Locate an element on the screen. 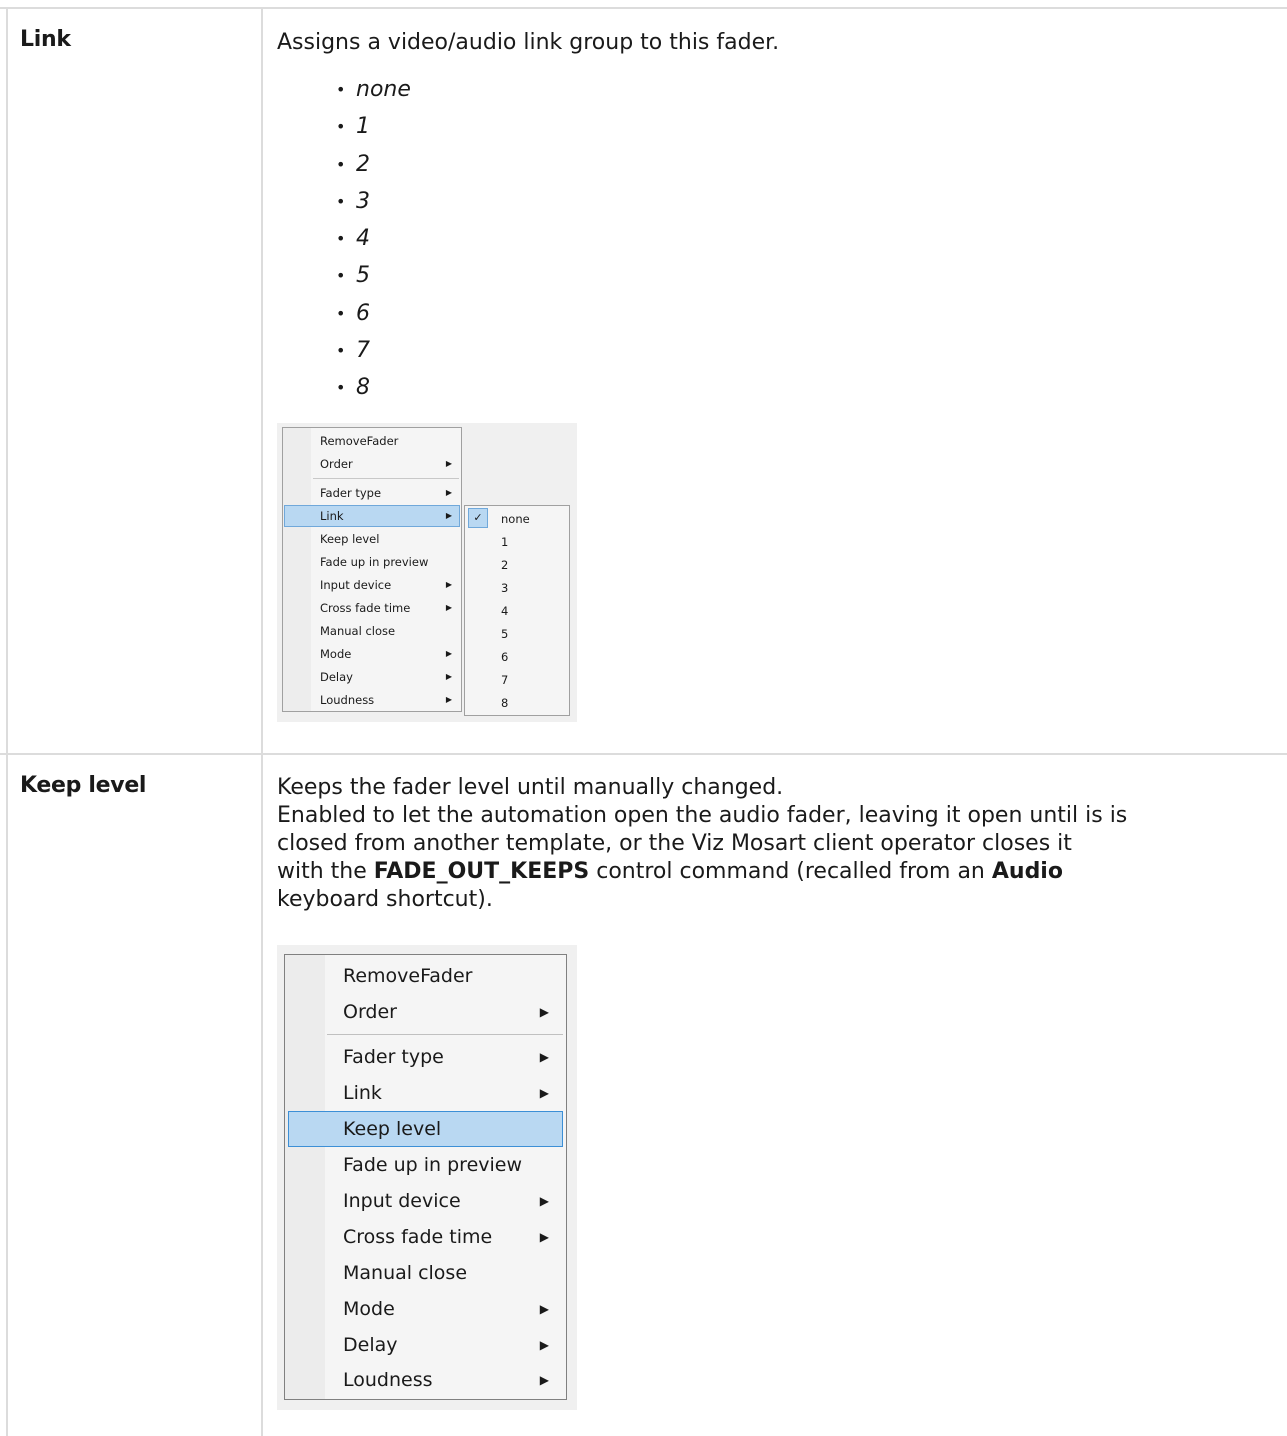 This screenshot has height=1436, width=1287. submenu-item-6: 6 is located at coordinates (504, 657).